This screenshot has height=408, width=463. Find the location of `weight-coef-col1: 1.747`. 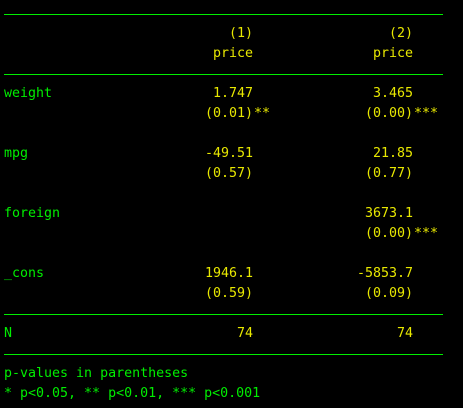

weight-coef-col1: 1.747 is located at coordinates (232, 93).